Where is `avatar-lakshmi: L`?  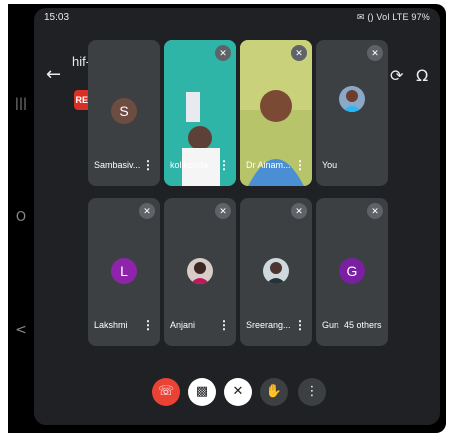 avatar-lakshmi: L is located at coordinates (124, 271).